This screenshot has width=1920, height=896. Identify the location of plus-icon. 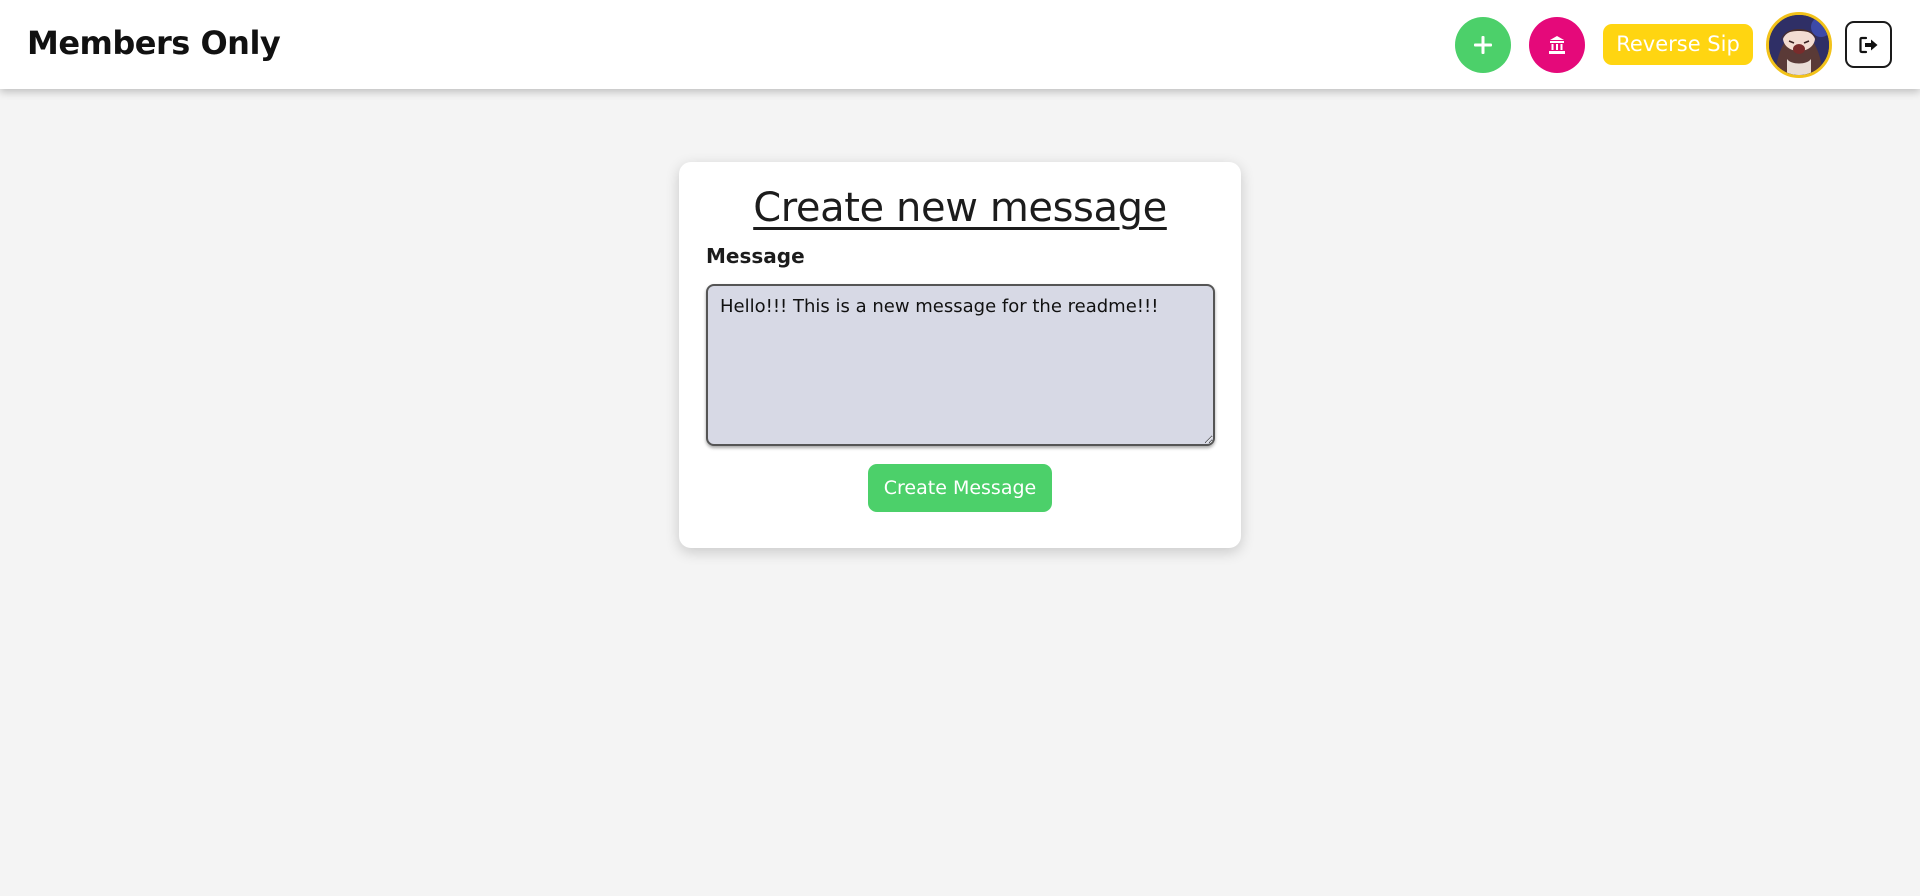
(1483, 45).